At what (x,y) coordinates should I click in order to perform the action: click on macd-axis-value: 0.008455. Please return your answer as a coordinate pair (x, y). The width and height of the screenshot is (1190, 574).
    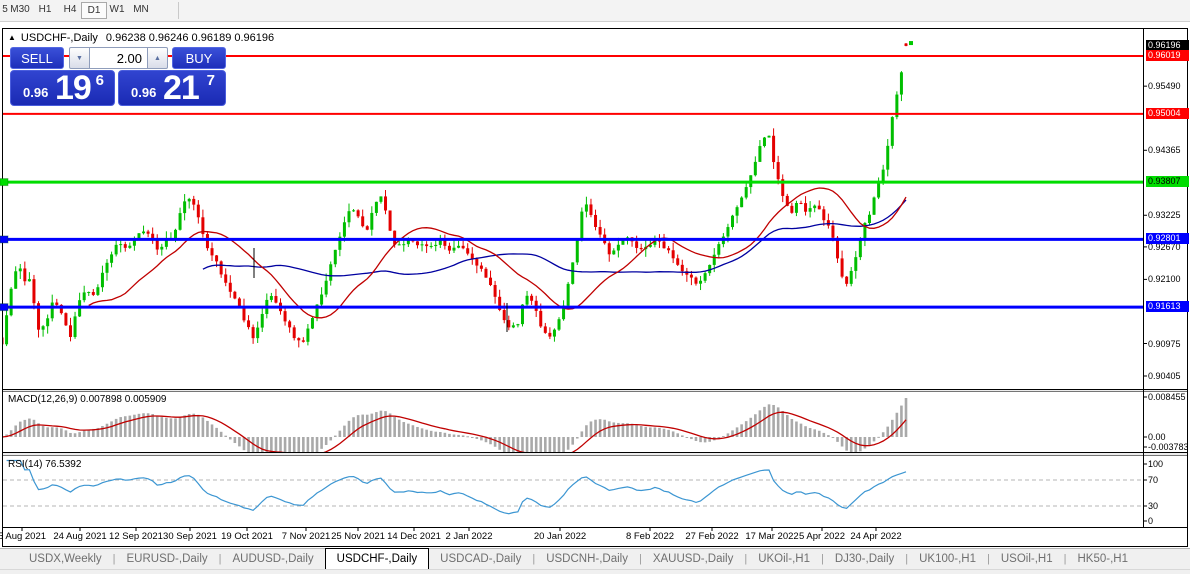
    Looking at the image, I should click on (1167, 397).